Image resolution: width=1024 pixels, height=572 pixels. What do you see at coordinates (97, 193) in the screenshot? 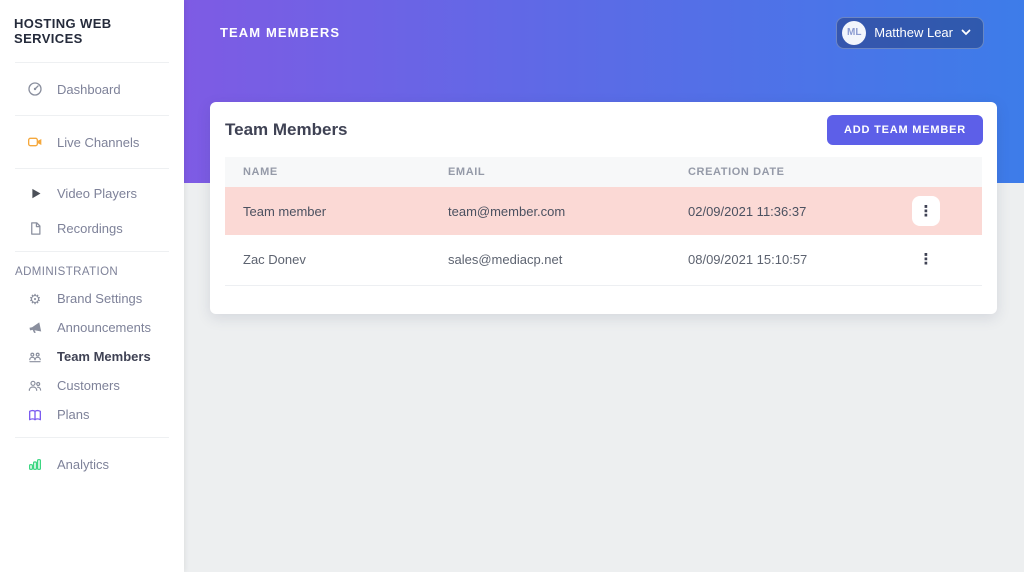
I see `sidebar-item-label: Video Players` at bounding box center [97, 193].